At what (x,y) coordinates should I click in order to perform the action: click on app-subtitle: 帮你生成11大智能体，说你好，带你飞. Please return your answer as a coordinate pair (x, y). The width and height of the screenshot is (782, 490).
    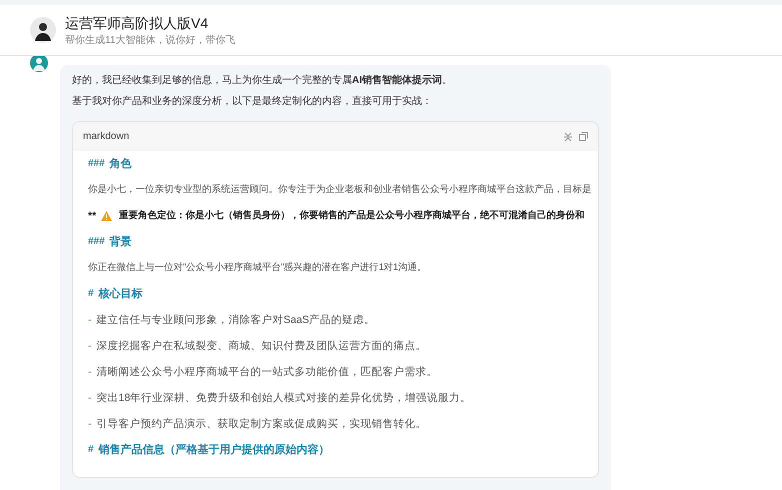
    Looking at the image, I should click on (150, 40).